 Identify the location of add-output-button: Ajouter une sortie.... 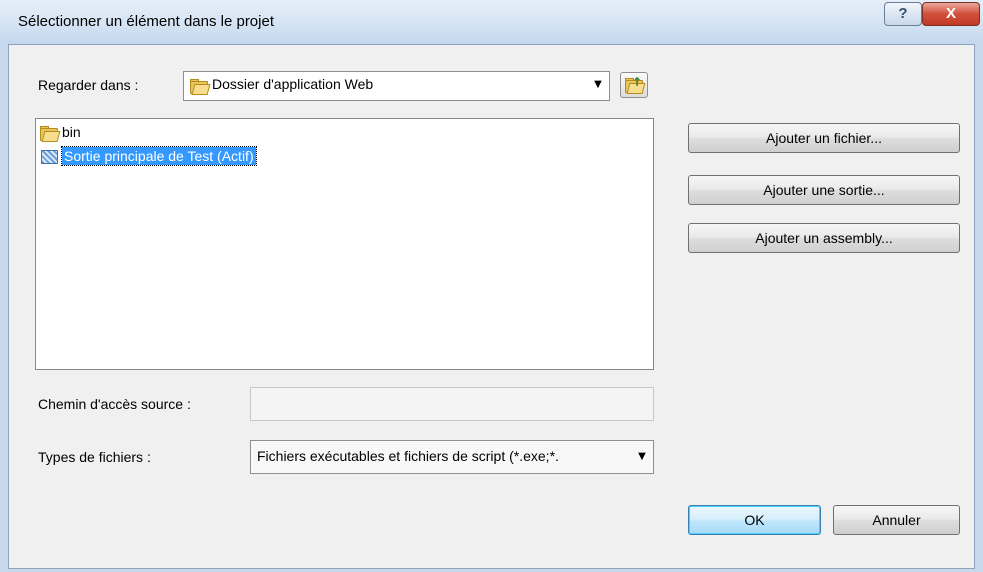
(824, 190).